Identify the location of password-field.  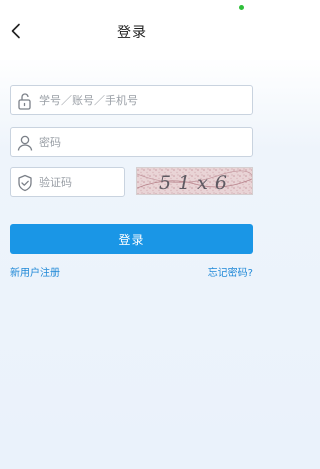
(131, 142).